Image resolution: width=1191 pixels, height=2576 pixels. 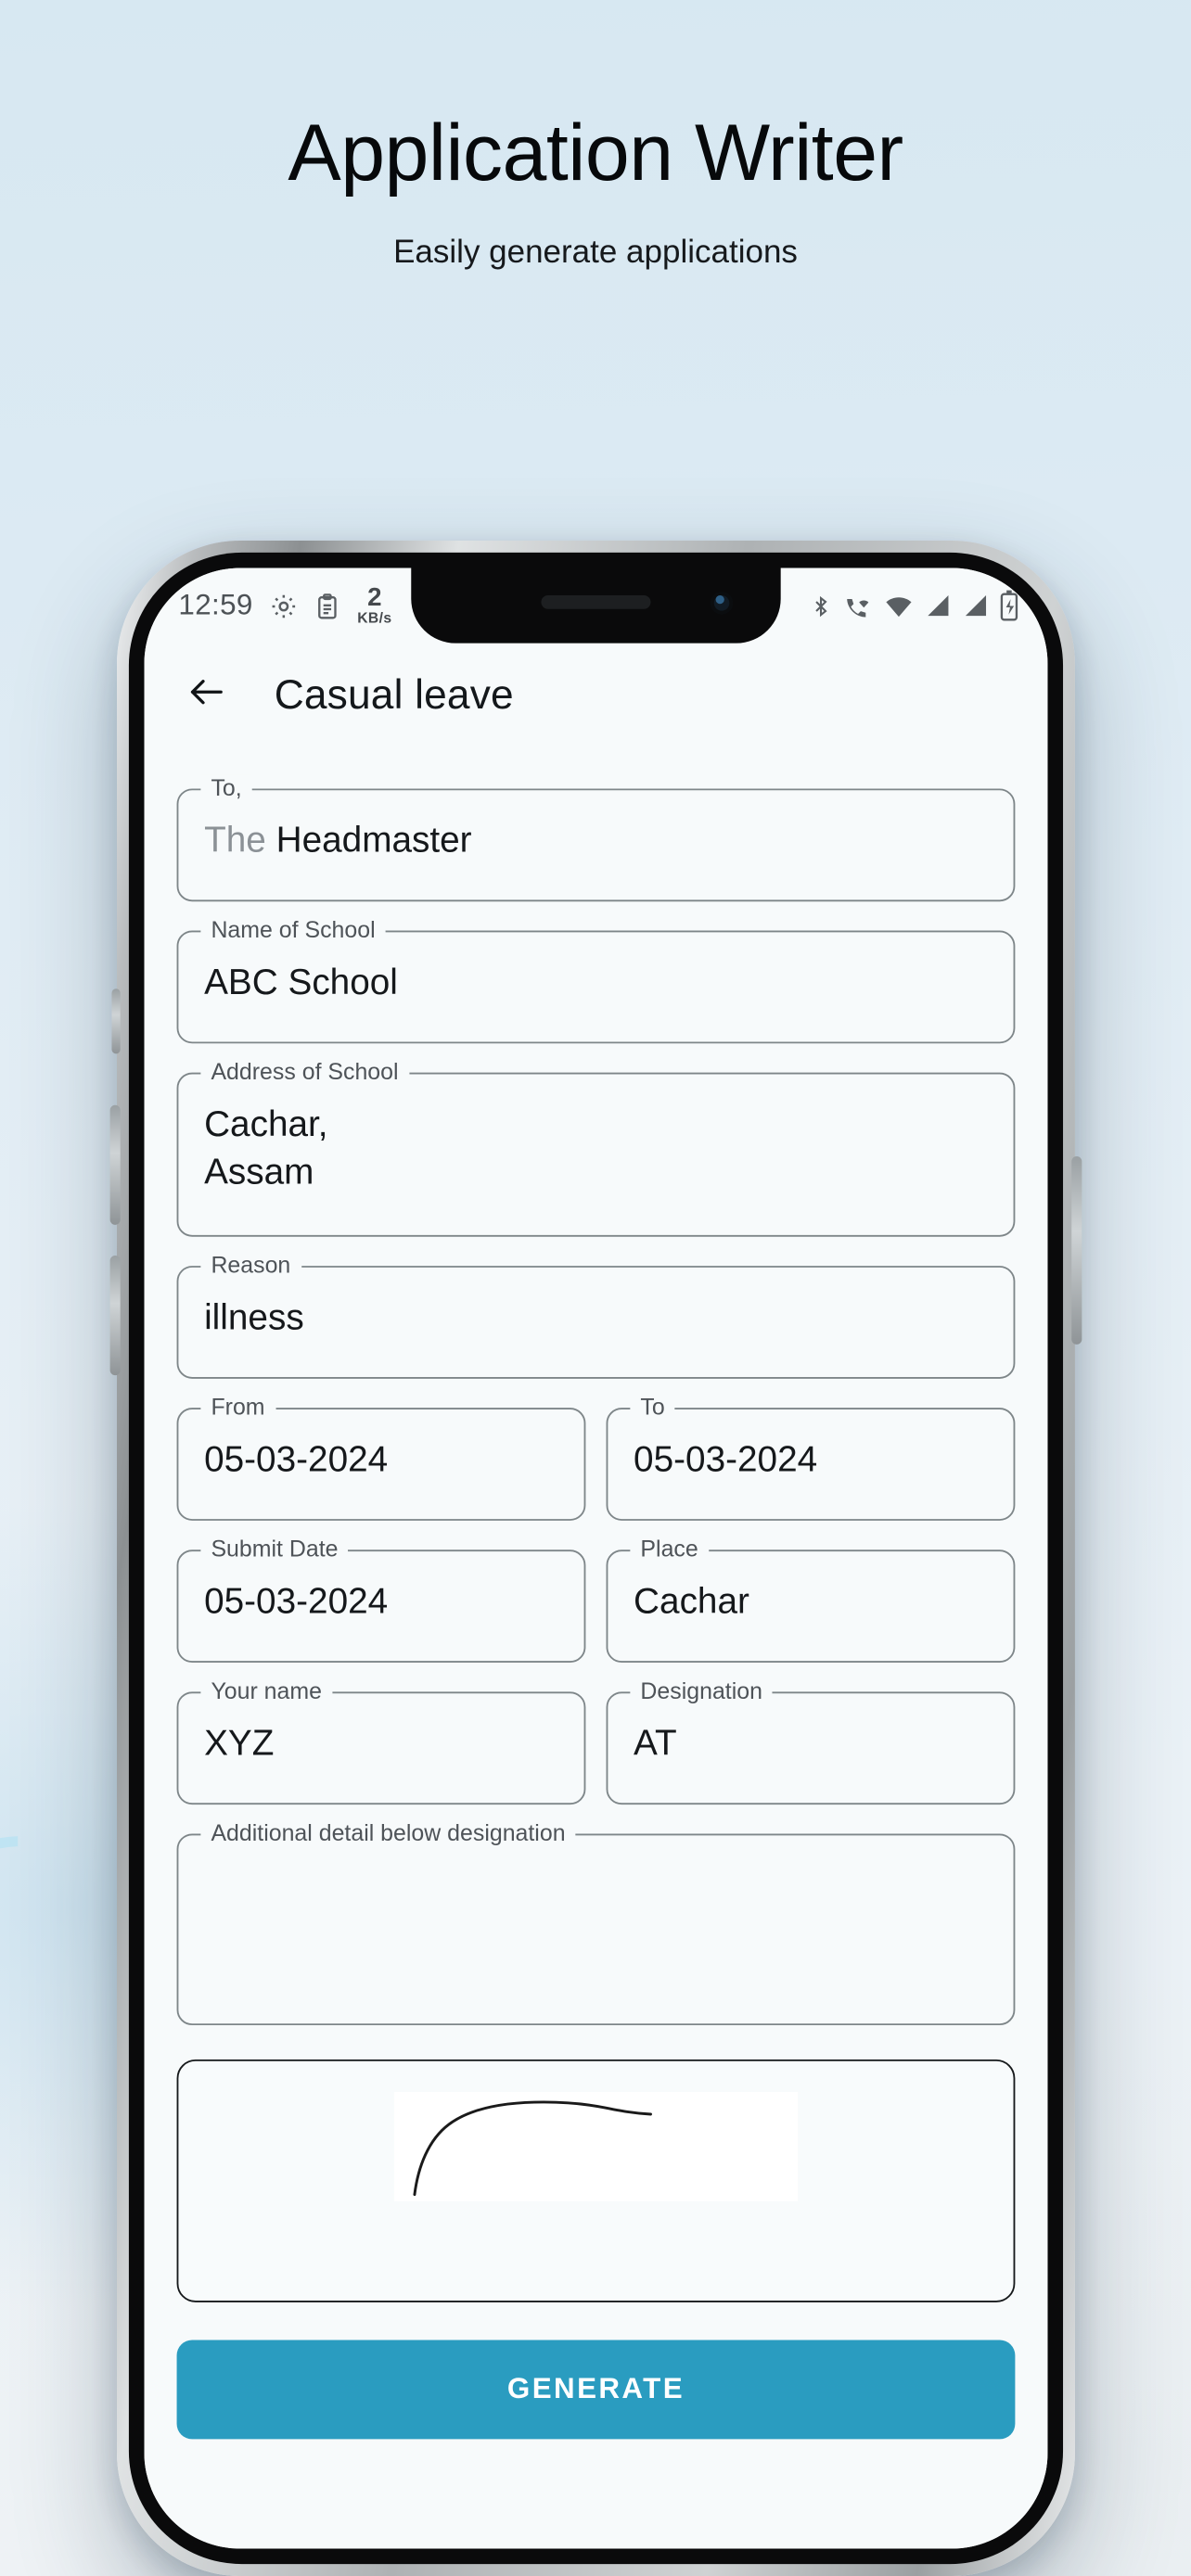 I want to click on field-label: To, so click(x=652, y=1407).